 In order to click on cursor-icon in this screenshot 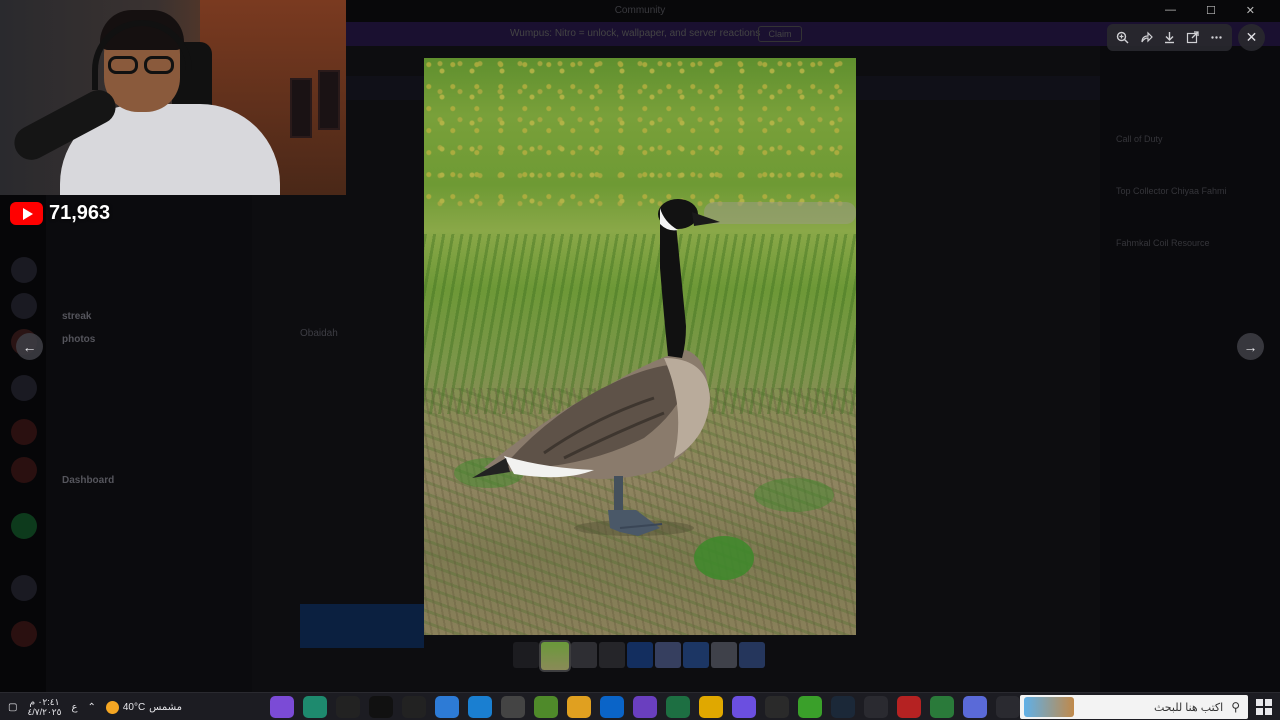, I will do `click(513, 707)`.